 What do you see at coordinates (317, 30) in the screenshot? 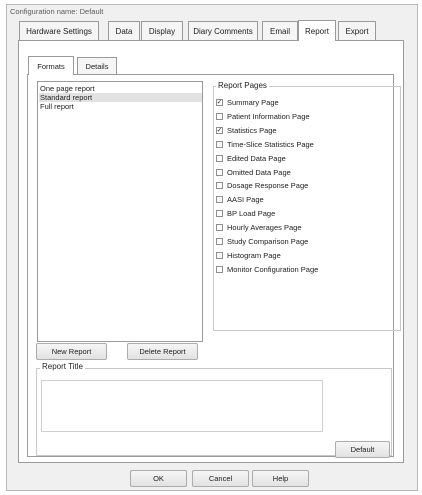
I see `tab-report: Report` at bounding box center [317, 30].